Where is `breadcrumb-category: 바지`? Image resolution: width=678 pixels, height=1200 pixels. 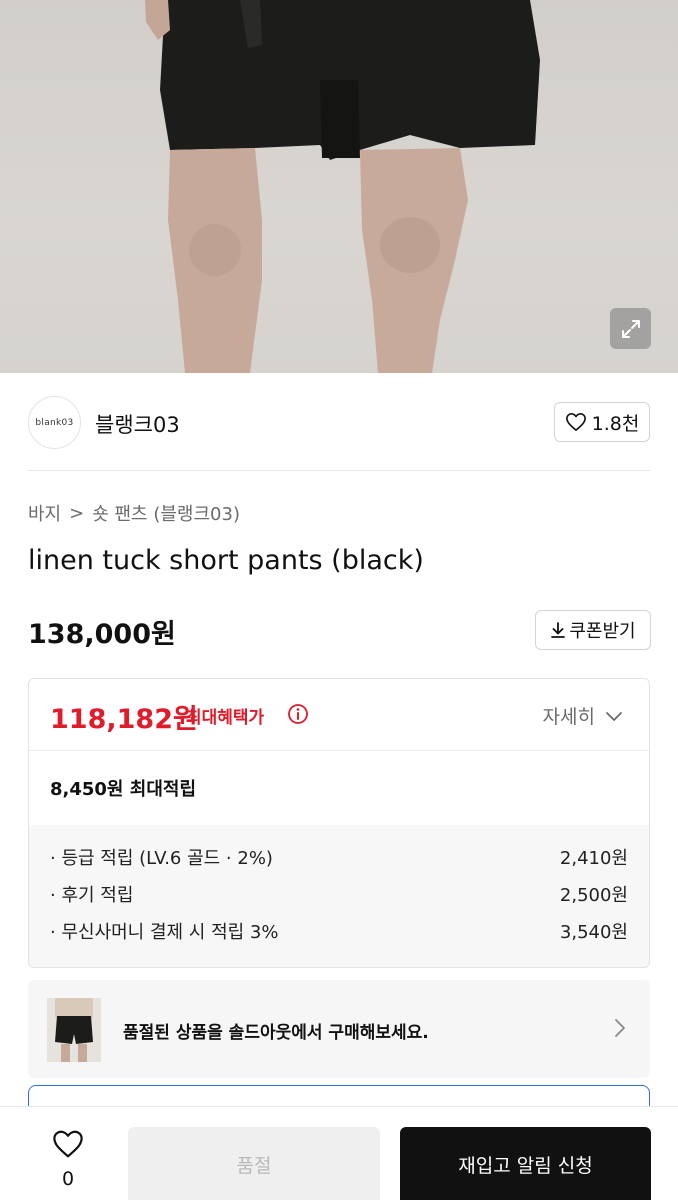
breadcrumb-category: 바지 is located at coordinates (44, 513).